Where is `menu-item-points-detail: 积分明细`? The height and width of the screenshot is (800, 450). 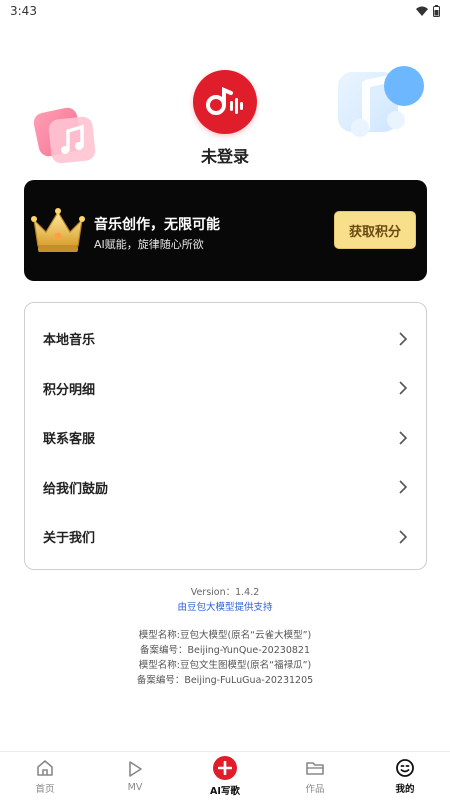 menu-item-points-detail: 积分明细 is located at coordinates (225, 389).